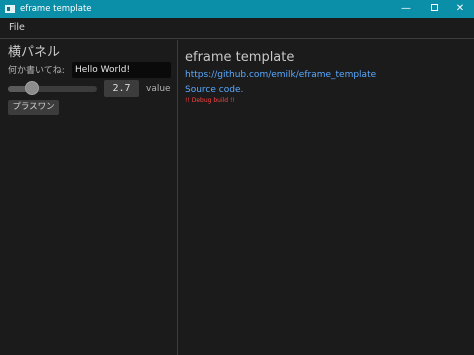 Image resolution: width=474 pixels, height=355 pixels. I want to click on close-button: ✕, so click(460, 9).